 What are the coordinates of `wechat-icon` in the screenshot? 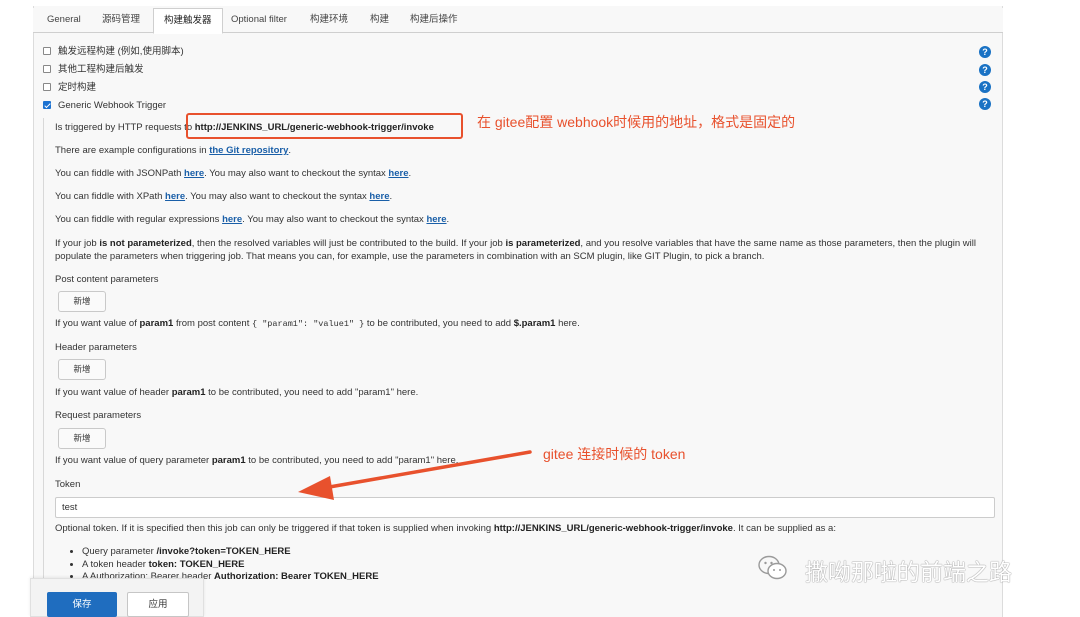 It's located at (772, 567).